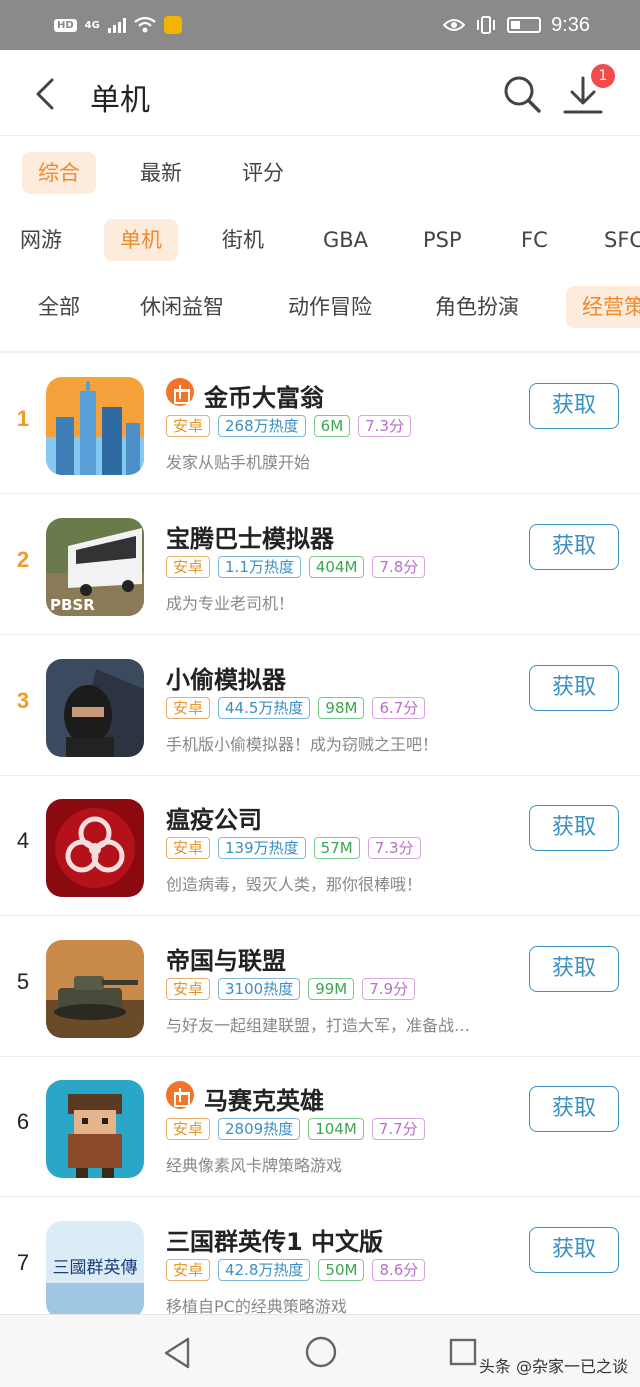 The image size is (640, 1387). I want to click on popularity-tag: 42.8万热度, so click(264, 1270).